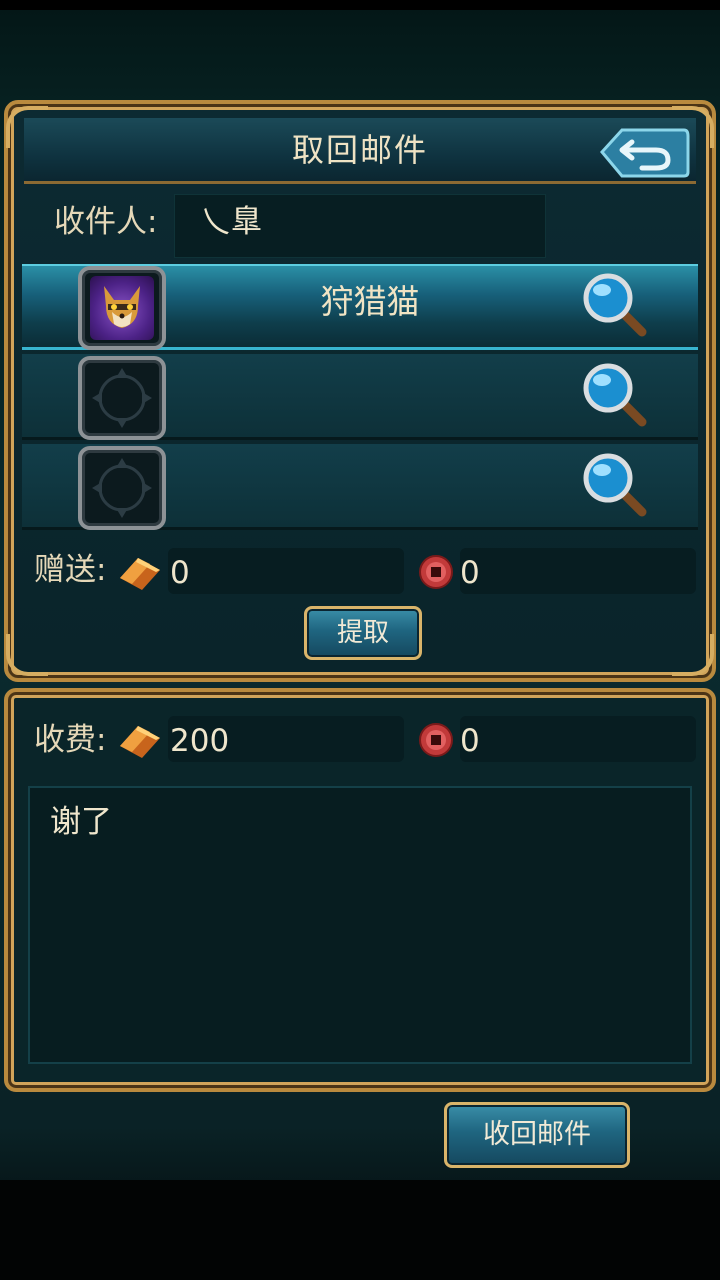 The height and width of the screenshot is (1280, 720). I want to click on item-name: 狩猎猫, so click(370, 301).